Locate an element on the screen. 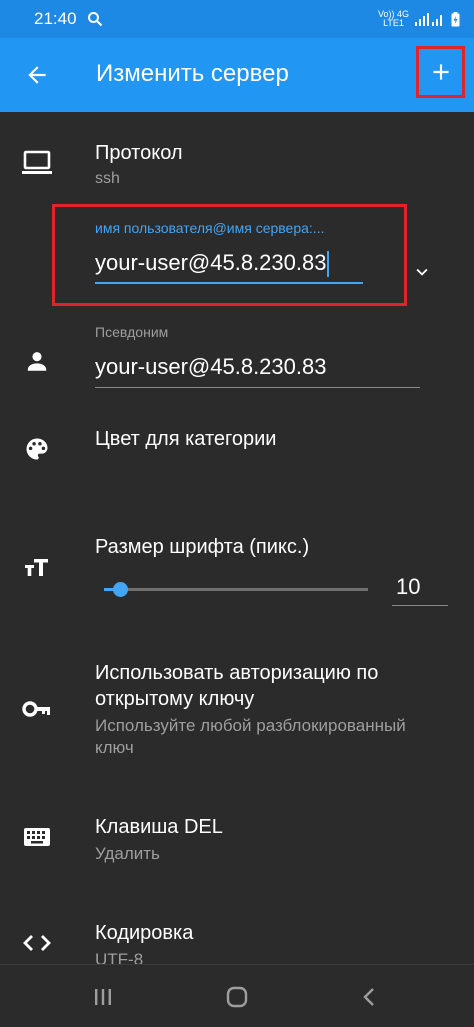 The height and width of the screenshot is (1027, 474). page-title: Изменить сервер is located at coordinates (192, 73).